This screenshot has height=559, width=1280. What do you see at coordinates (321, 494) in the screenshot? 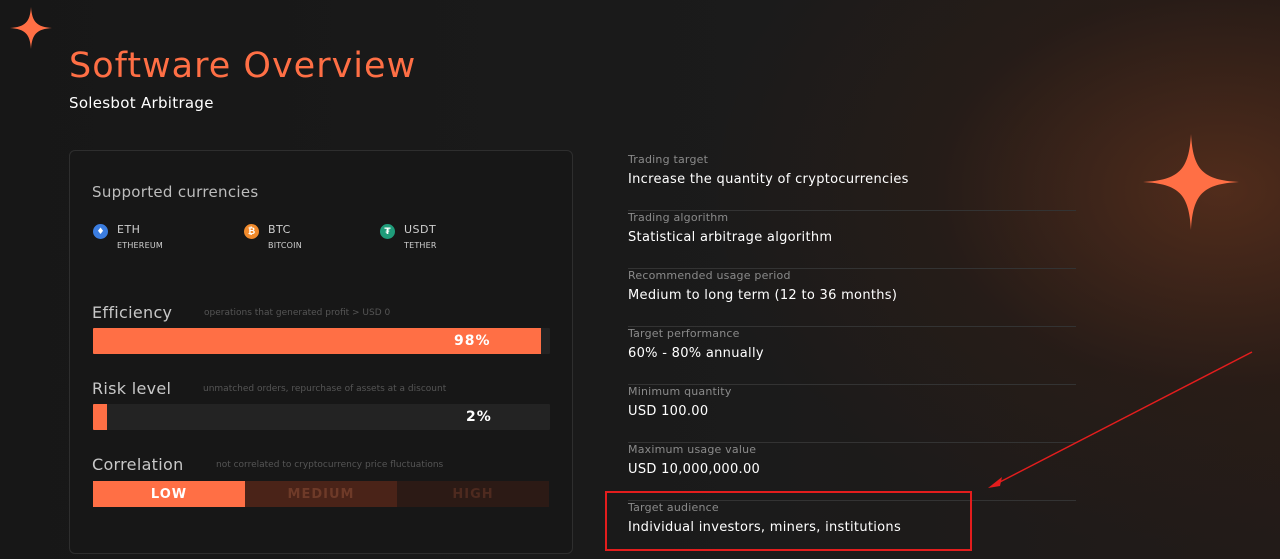
I see `correlation-medium: MEDIUM` at bounding box center [321, 494].